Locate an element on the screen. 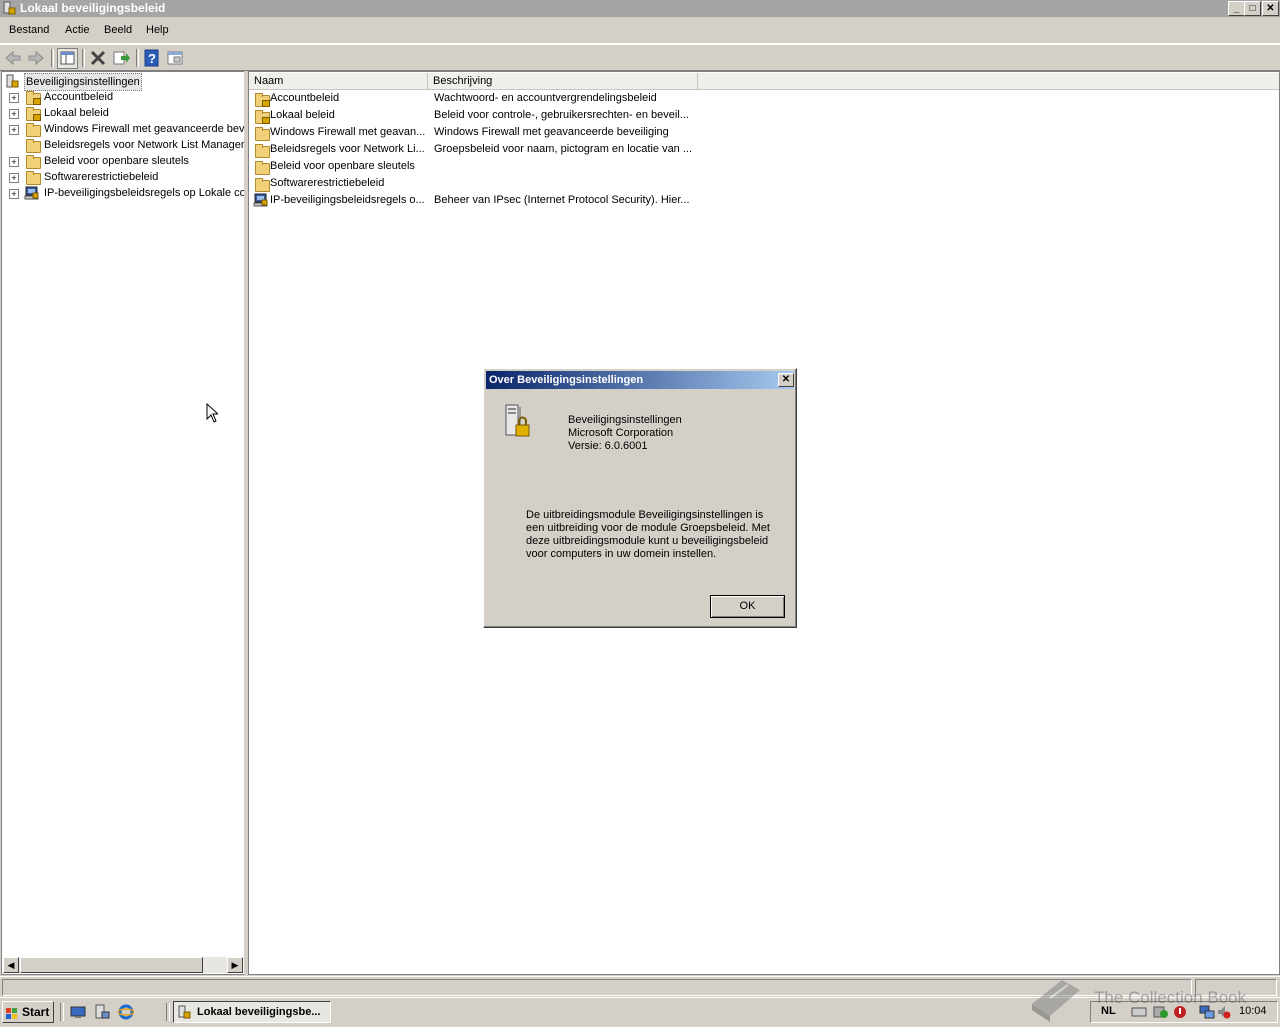  dialog-version: Versie: 6.0.6001 is located at coordinates (608, 446).